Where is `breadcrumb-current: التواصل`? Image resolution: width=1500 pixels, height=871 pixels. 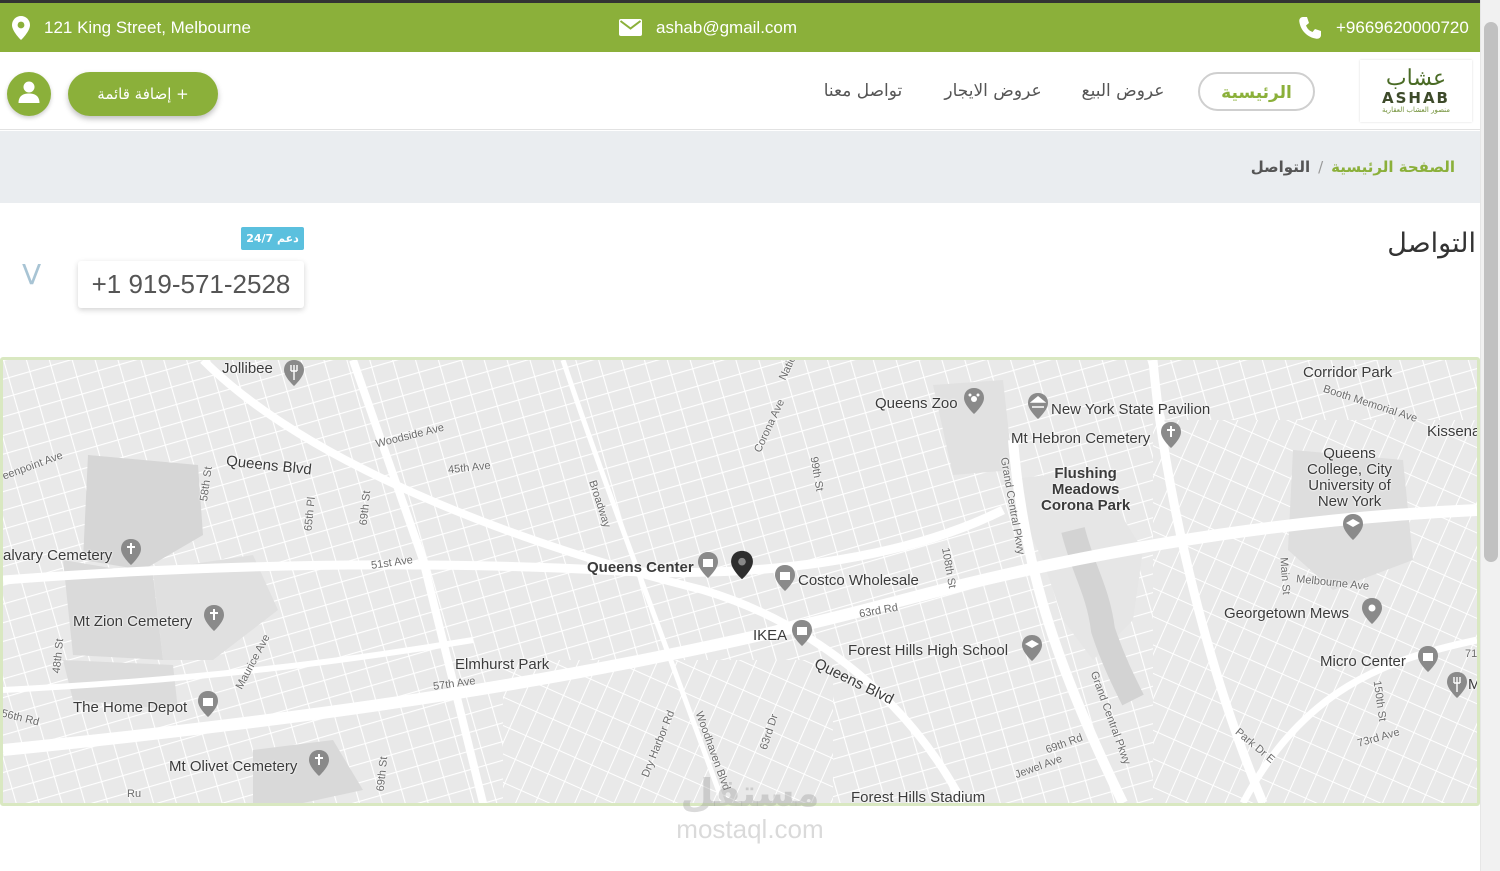 breadcrumb-current: التواصل is located at coordinates (1280, 167).